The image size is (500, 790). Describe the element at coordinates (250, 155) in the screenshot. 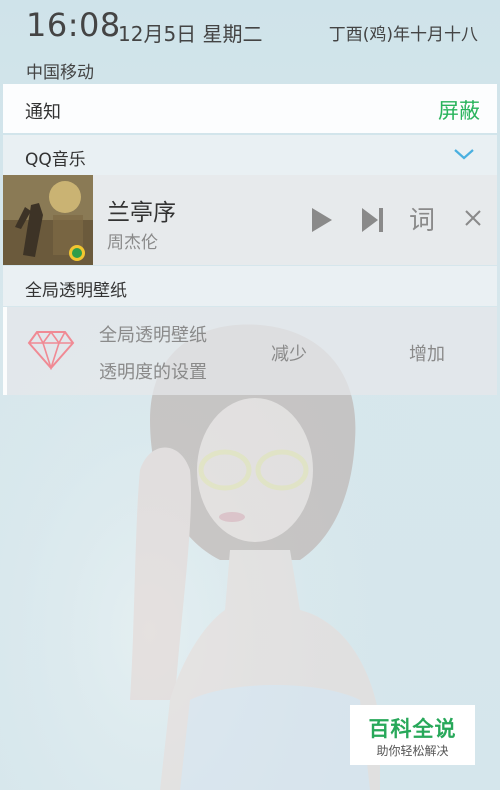

I see `music-app-header: QQ音乐` at that location.